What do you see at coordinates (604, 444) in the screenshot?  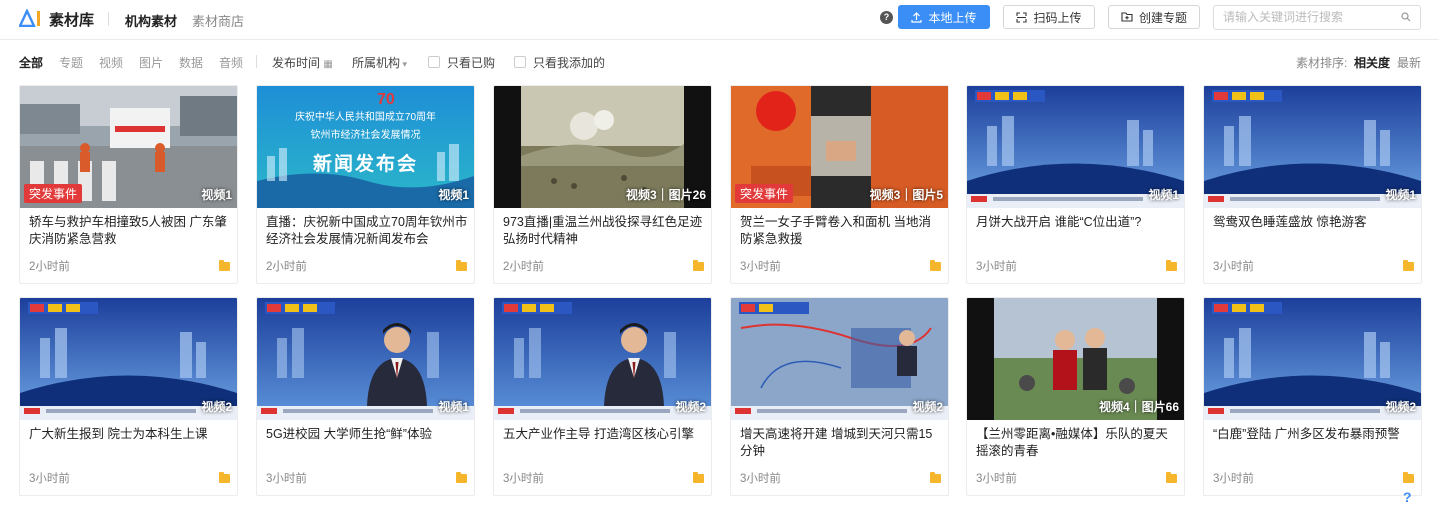 I see `card-title: 五大产业作主导 打造湾区核心引擎` at bounding box center [604, 444].